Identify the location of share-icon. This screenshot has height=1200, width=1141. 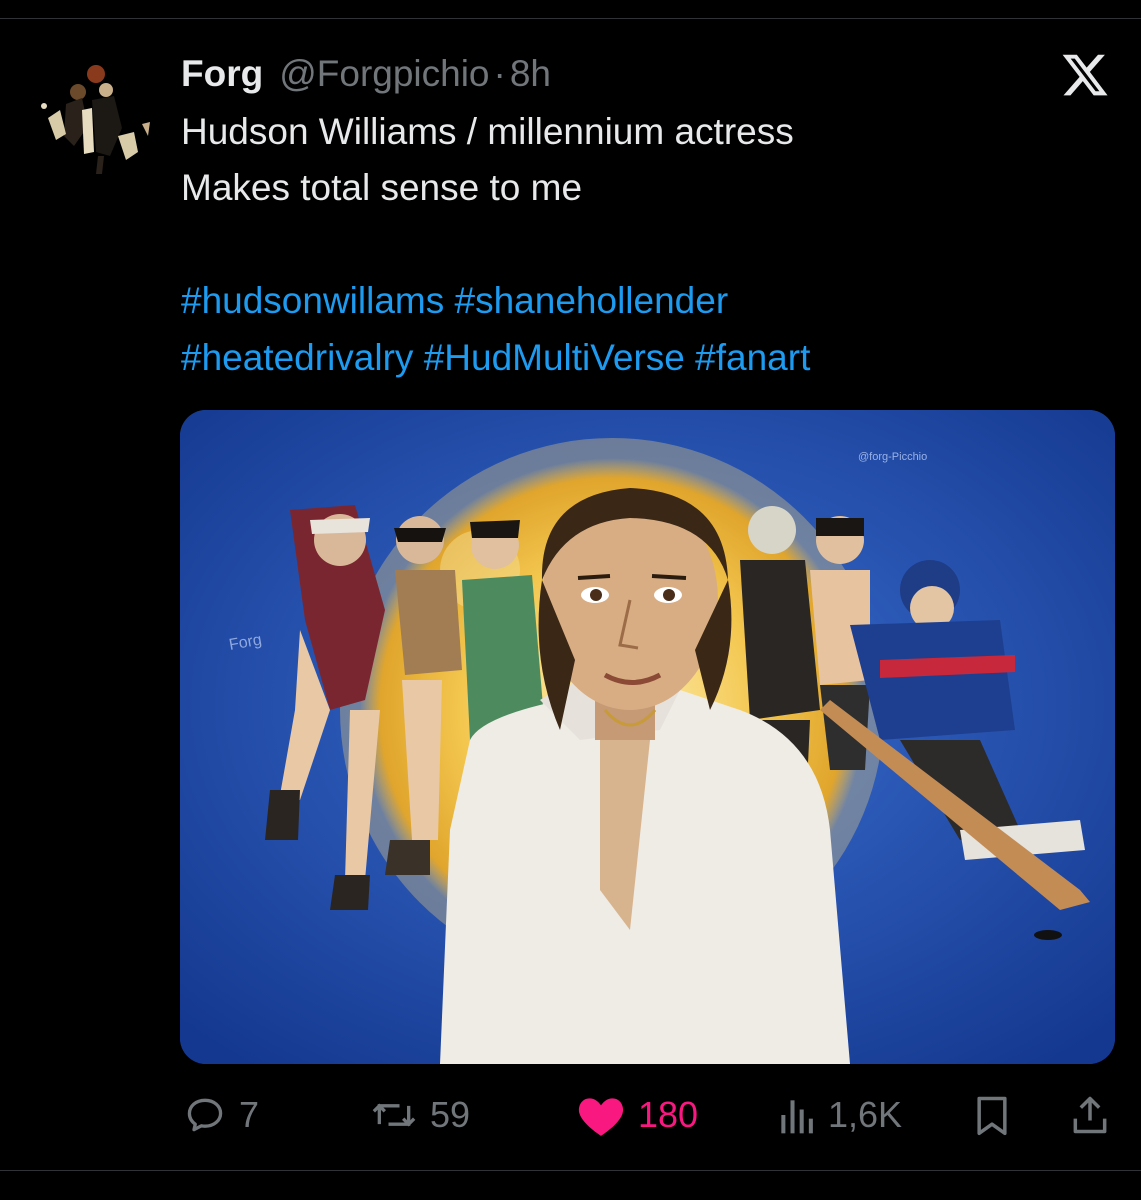
(1090, 1115).